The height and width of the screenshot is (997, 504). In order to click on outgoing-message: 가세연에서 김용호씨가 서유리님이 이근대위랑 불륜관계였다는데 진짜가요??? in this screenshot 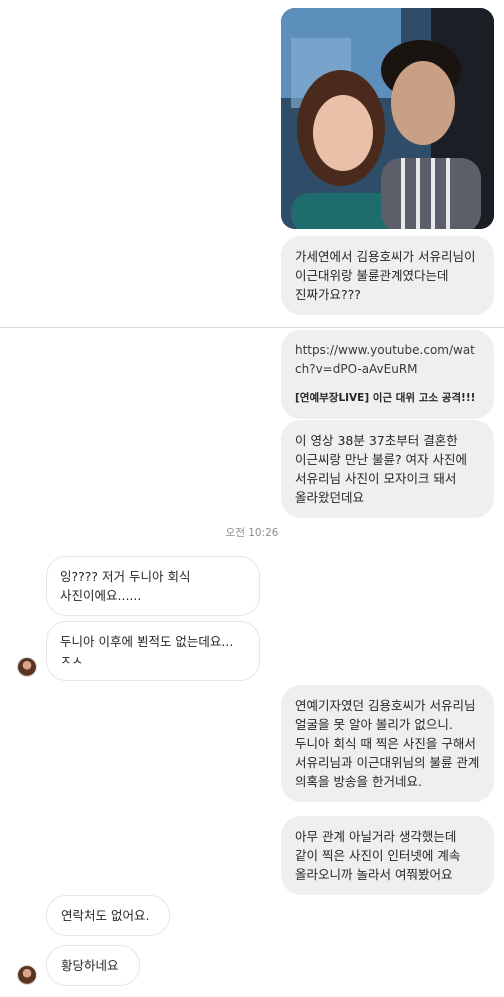, I will do `click(387, 275)`.